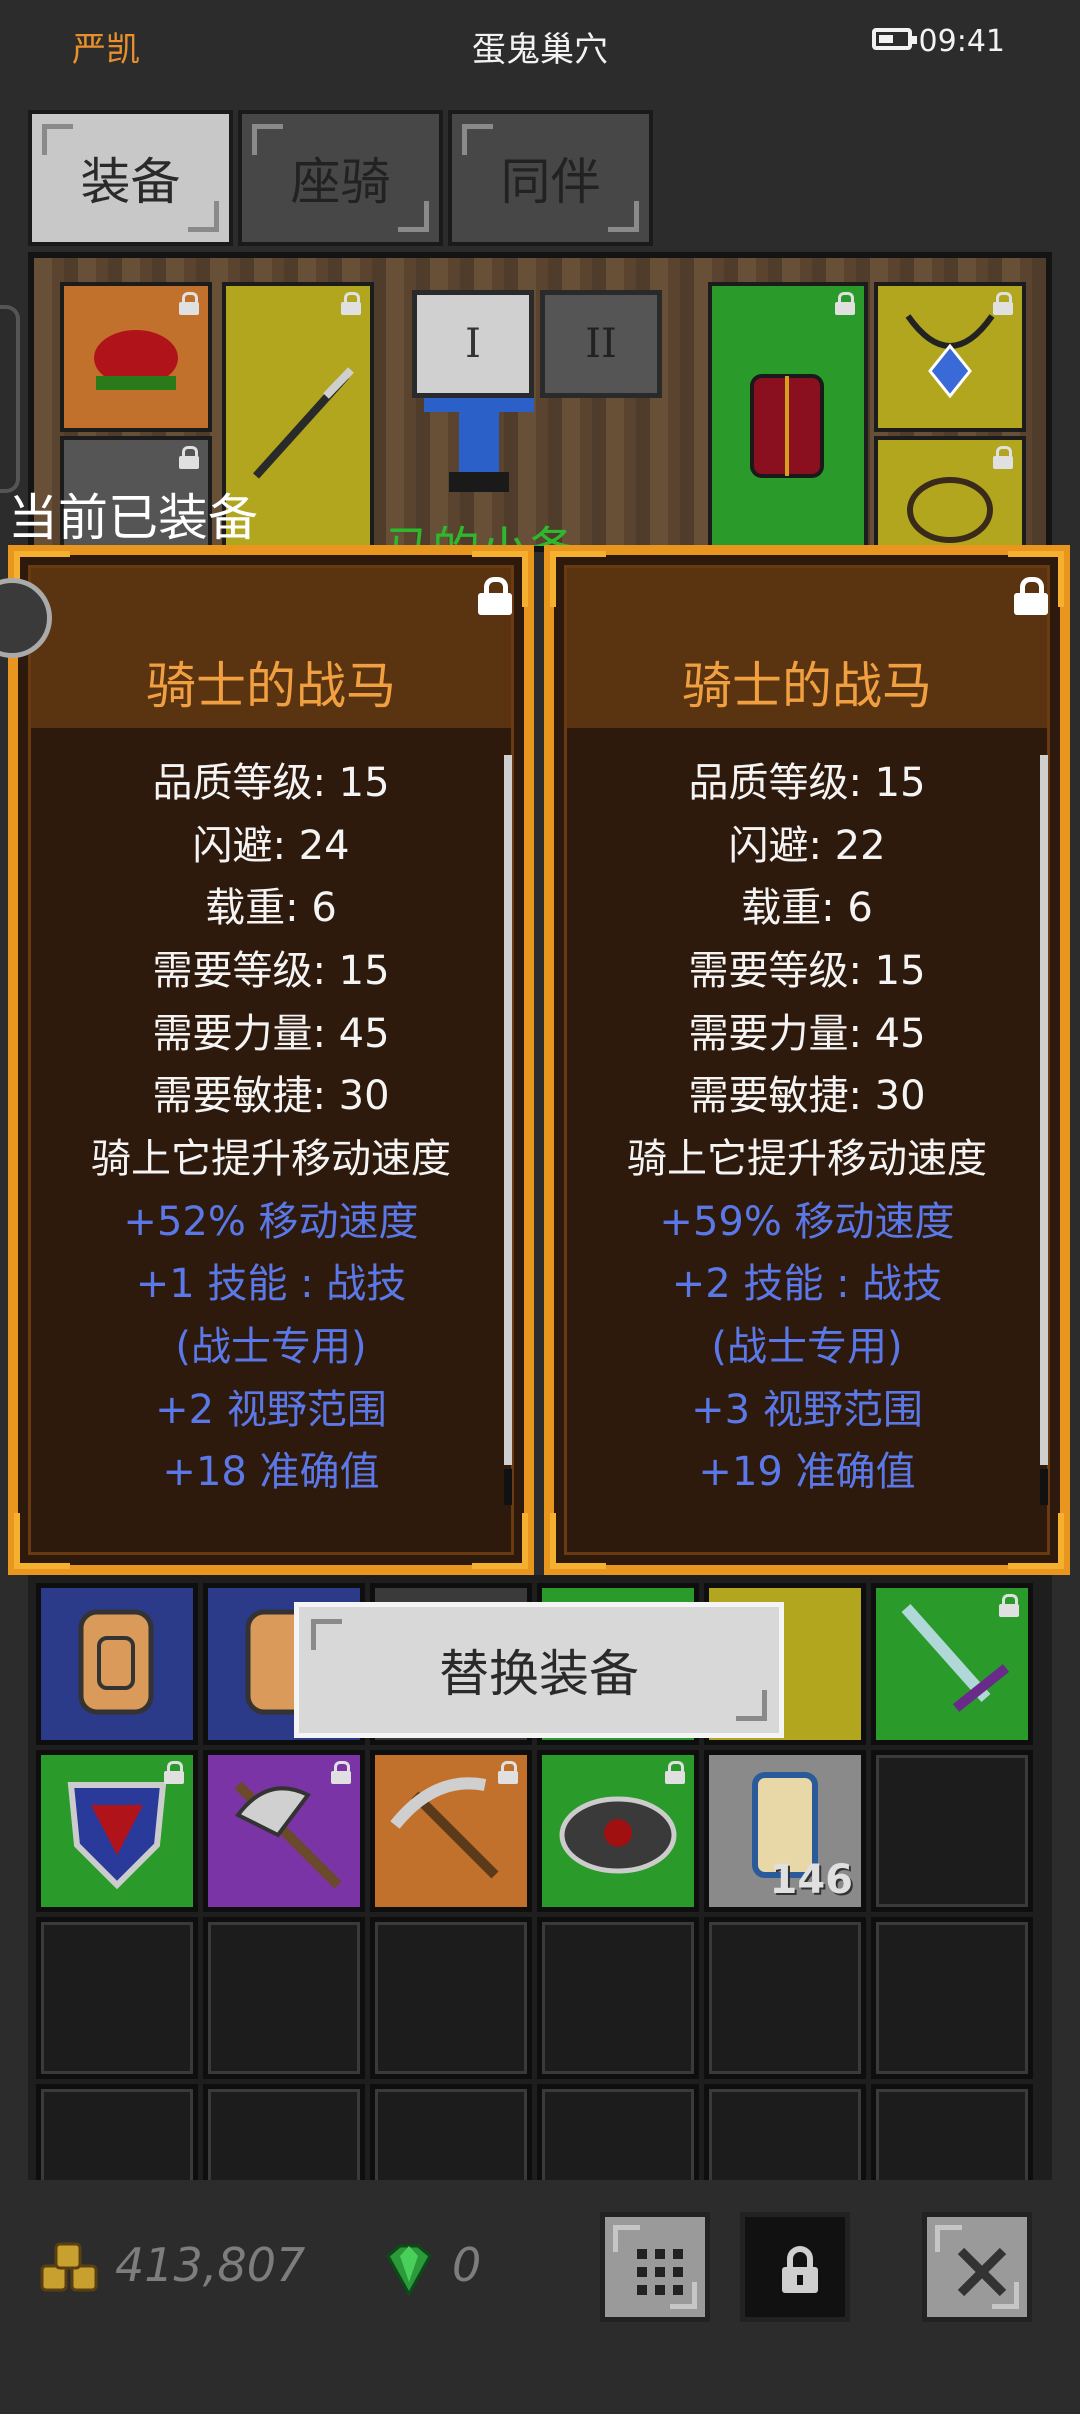  What do you see at coordinates (807, 846) in the screenshot?
I see `stat-line: 闪避: 22` at bounding box center [807, 846].